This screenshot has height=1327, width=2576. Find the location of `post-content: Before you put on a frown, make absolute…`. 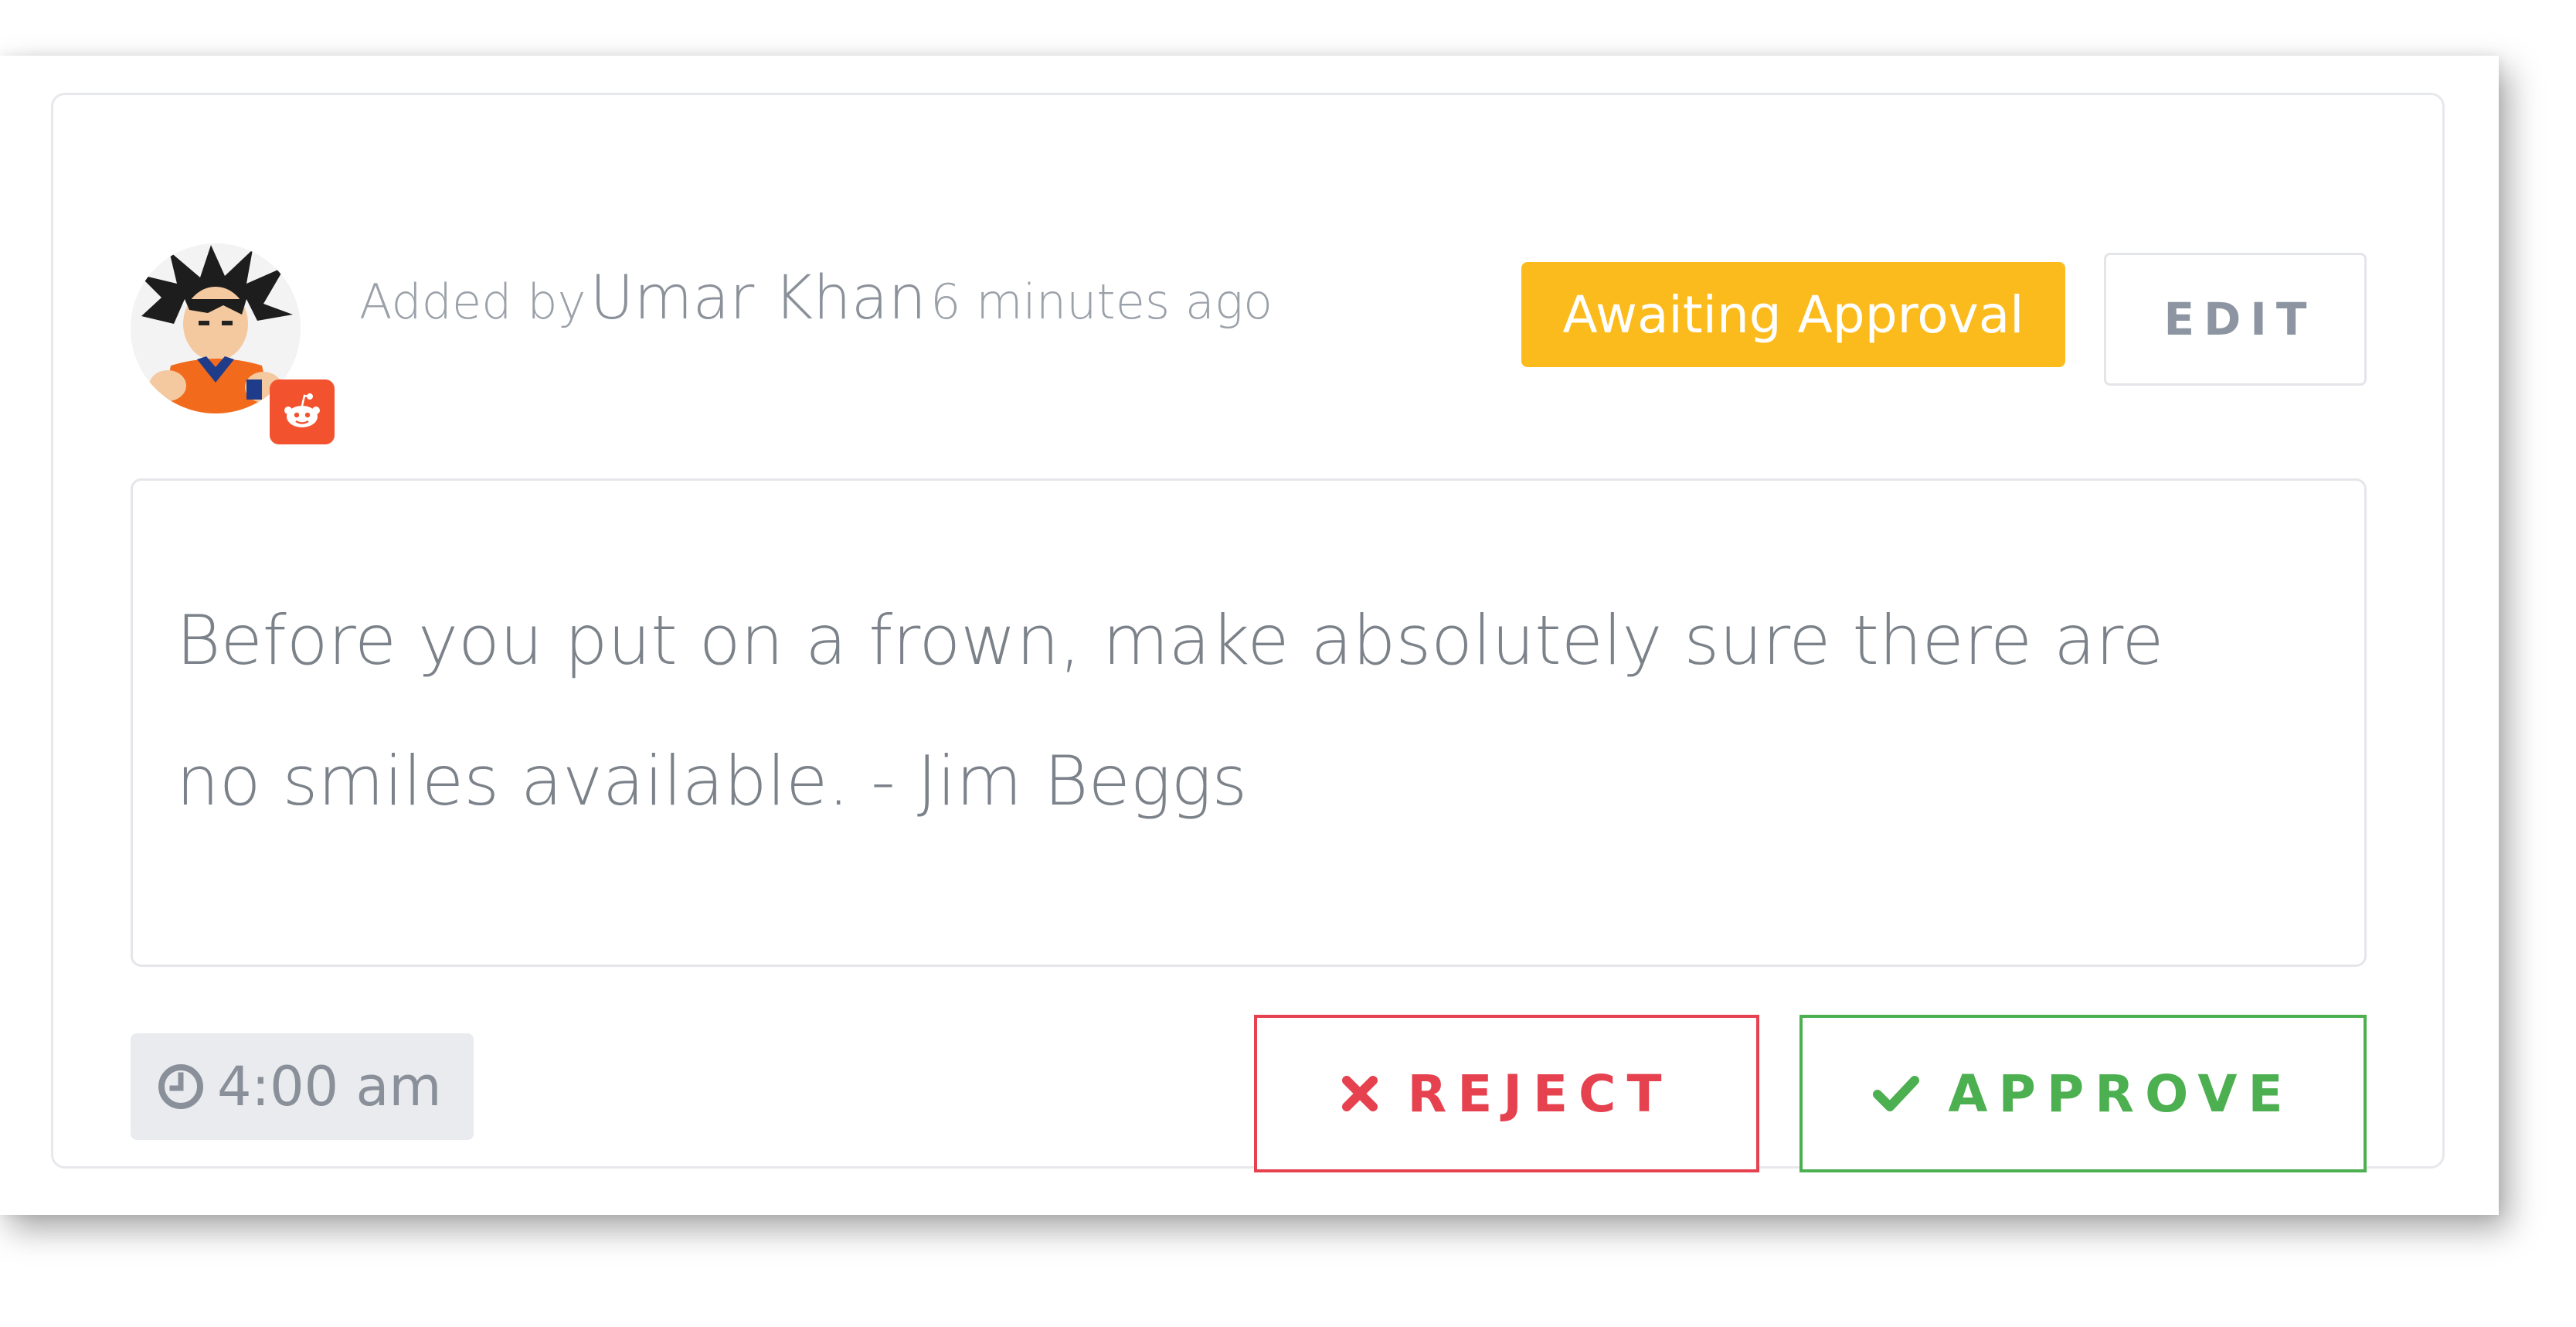

post-content: Before you put on a frown, make absolute… is located at coordinates (1170, 711).